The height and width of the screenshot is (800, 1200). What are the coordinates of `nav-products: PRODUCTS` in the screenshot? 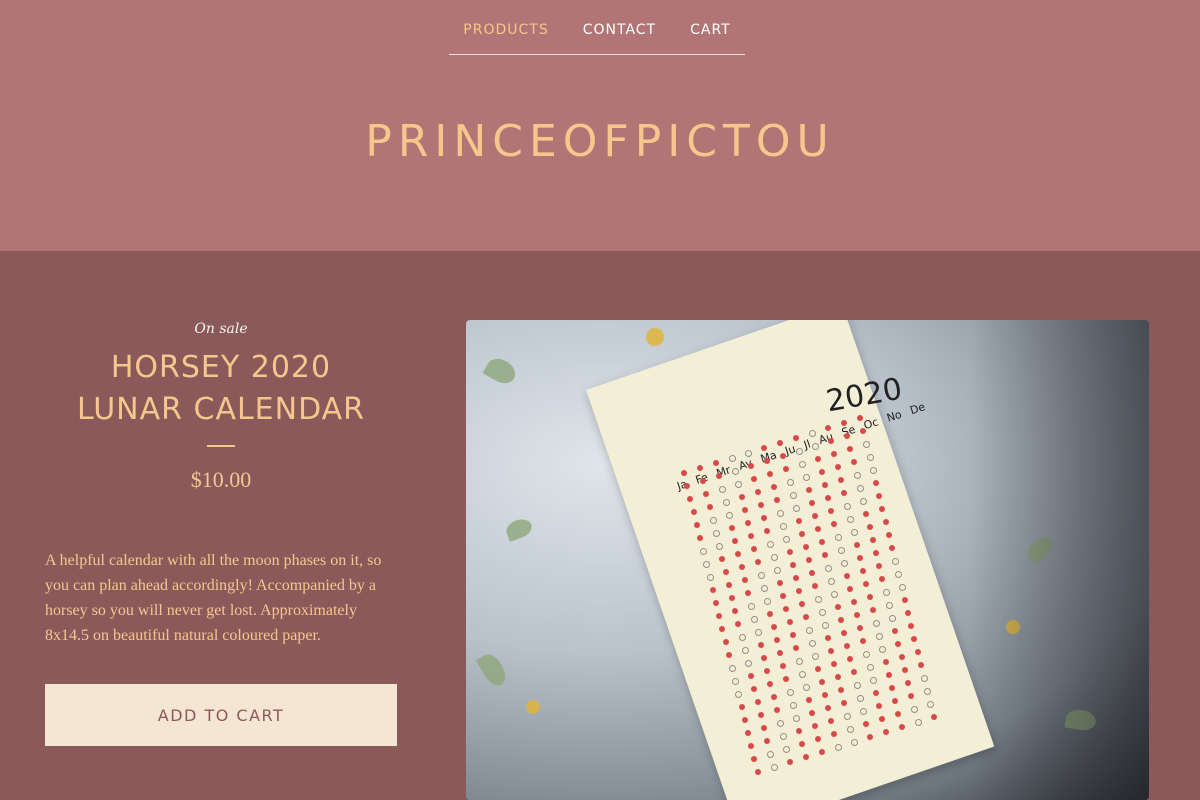 It's located at (505, 38).